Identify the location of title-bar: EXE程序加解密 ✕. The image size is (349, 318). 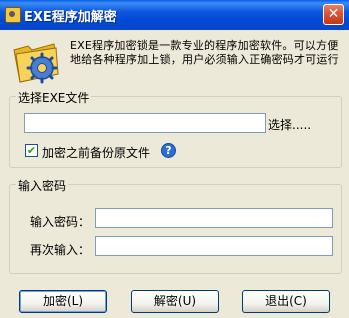
(174, 15).